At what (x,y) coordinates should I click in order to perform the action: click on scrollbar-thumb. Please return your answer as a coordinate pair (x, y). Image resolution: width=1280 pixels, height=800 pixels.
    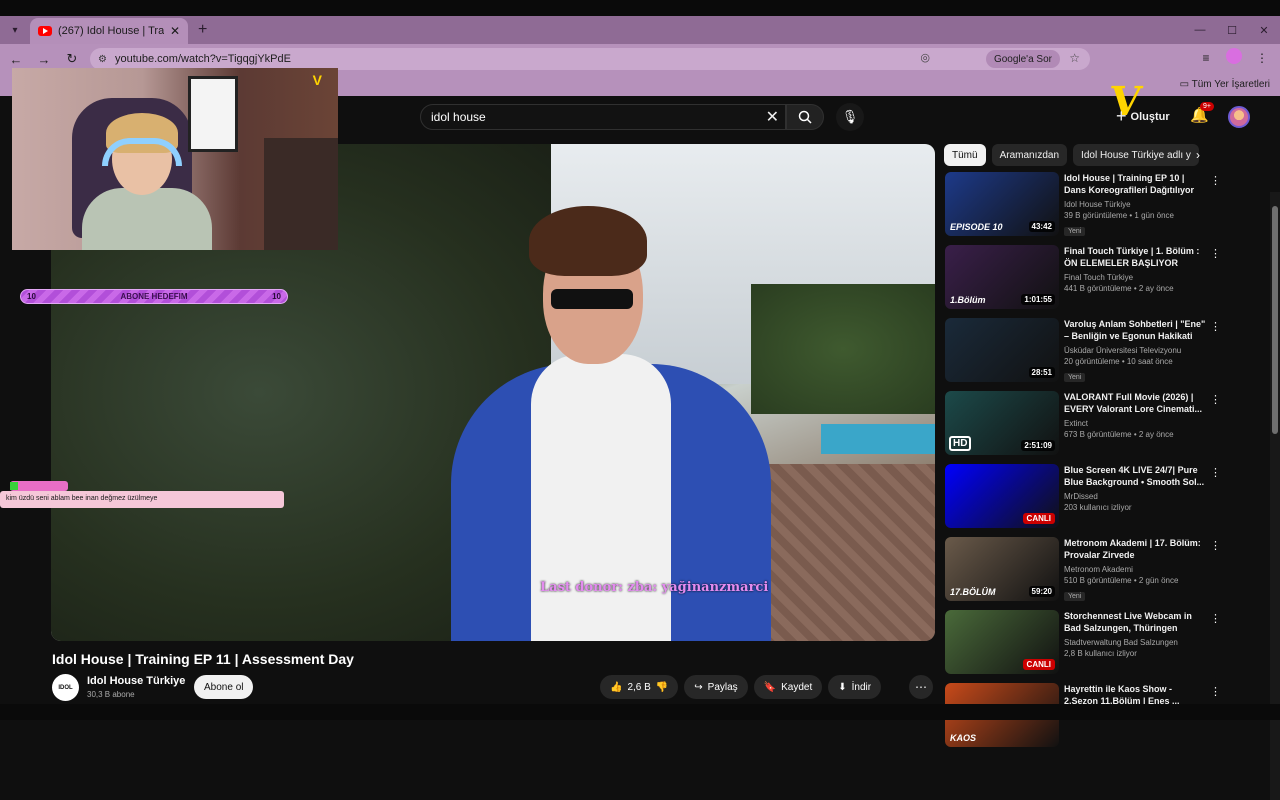
    Looking at the image, I should click on (1275, 320).